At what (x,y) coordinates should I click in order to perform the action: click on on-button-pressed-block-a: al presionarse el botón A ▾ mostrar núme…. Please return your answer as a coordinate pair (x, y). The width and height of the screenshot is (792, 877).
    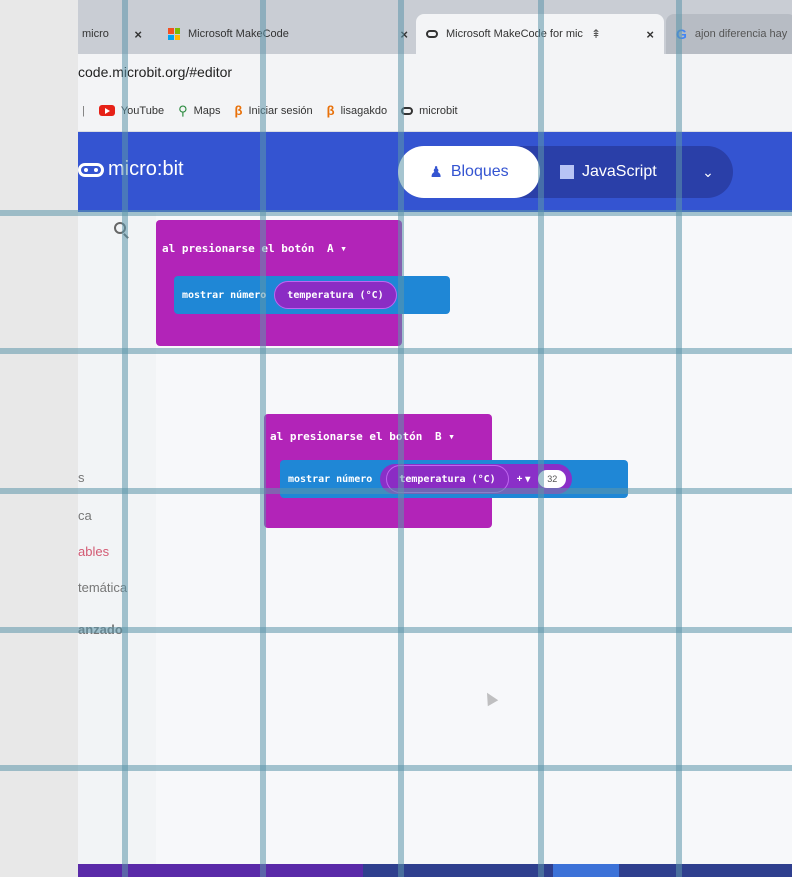
    Looking at the image, I should click on (303, 283).